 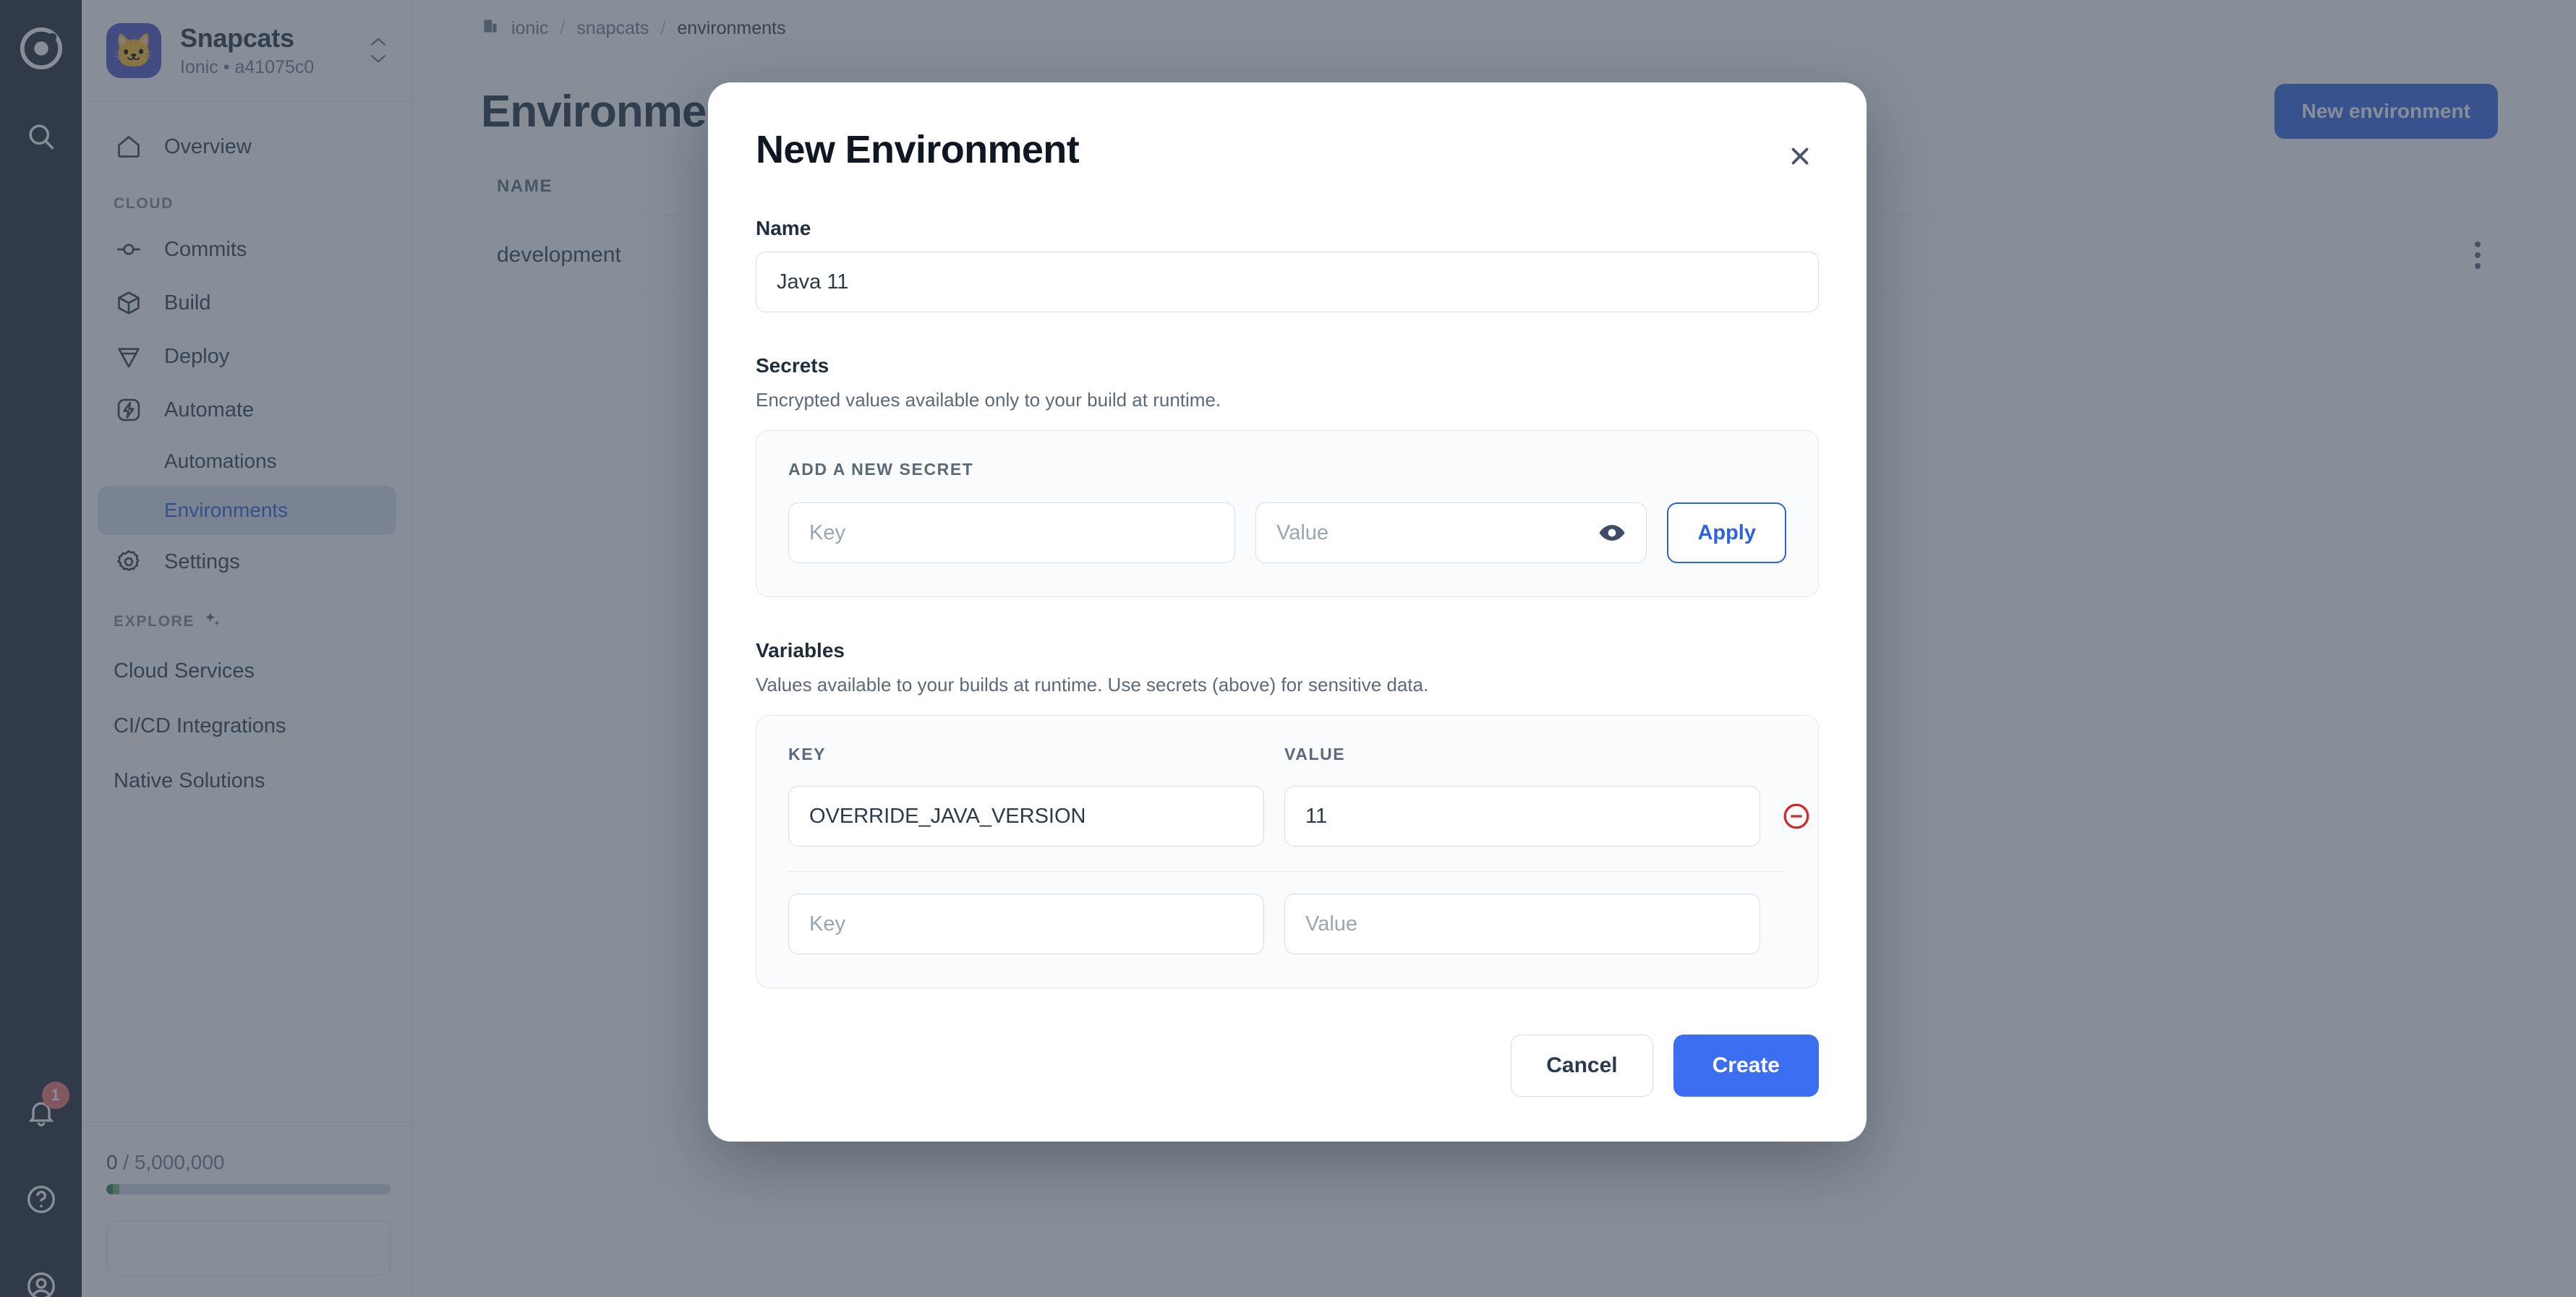 What do you see at coordinates (1522, 924) in the screenshot?
I see `variable-new-value-input` at bounding box center [1522, 924].